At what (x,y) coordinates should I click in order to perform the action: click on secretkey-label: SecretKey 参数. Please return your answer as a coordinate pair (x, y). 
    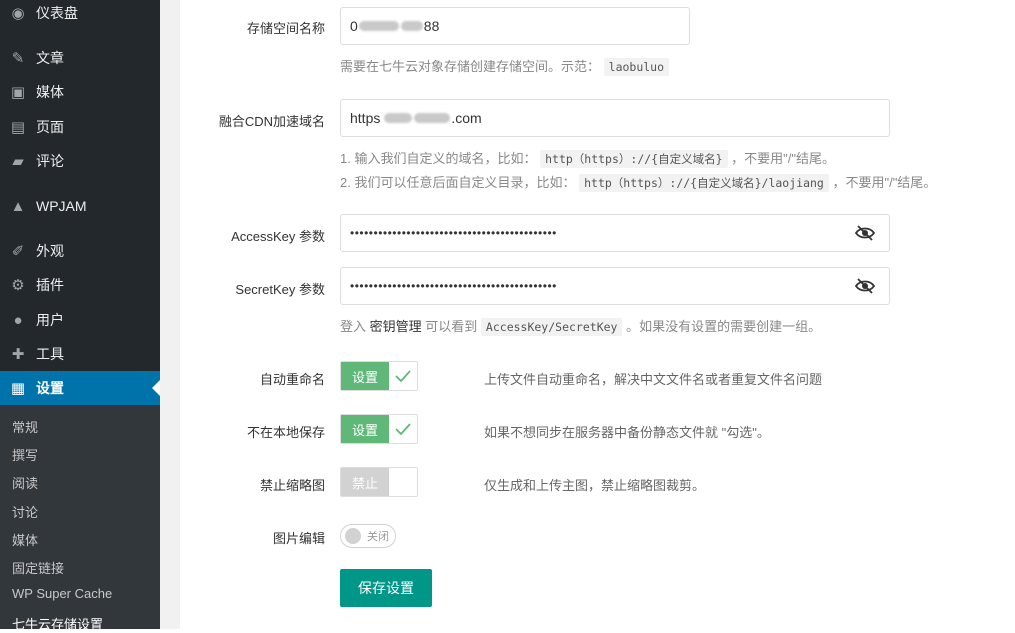
    Looking at the image, I should click on (280, 289).